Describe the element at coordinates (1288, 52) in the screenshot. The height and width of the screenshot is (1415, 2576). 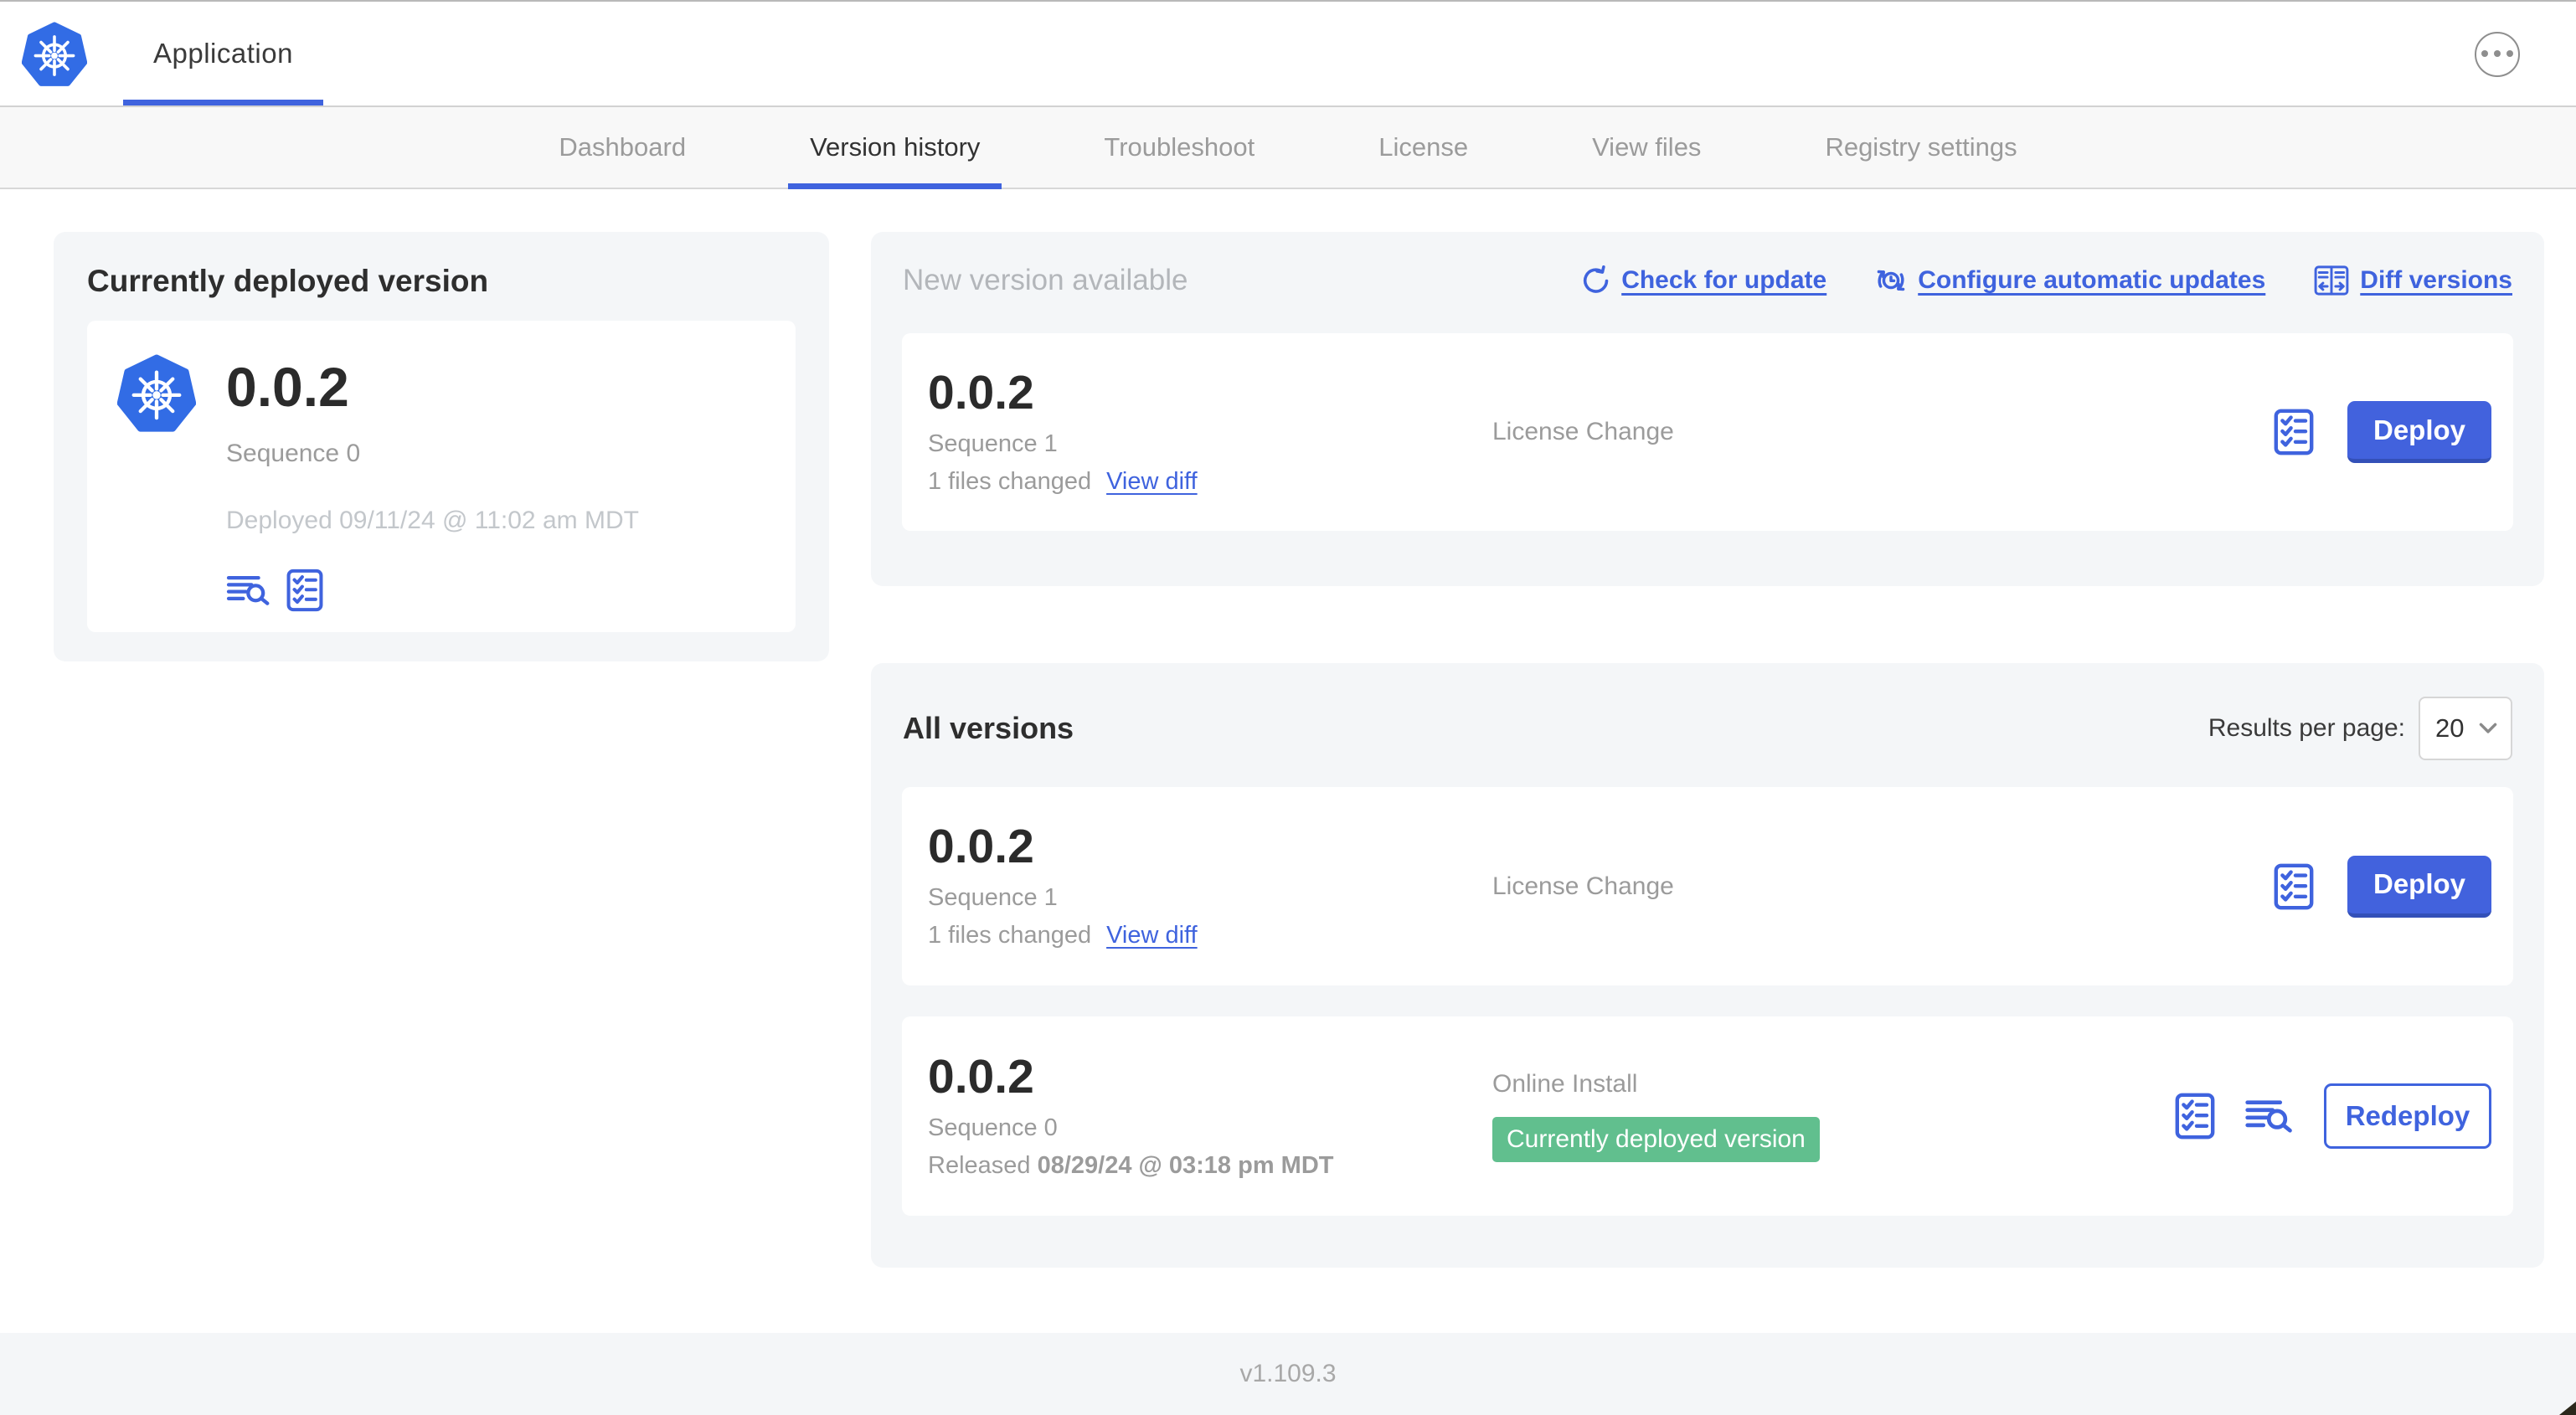
I see `app-header: Application` at that location.